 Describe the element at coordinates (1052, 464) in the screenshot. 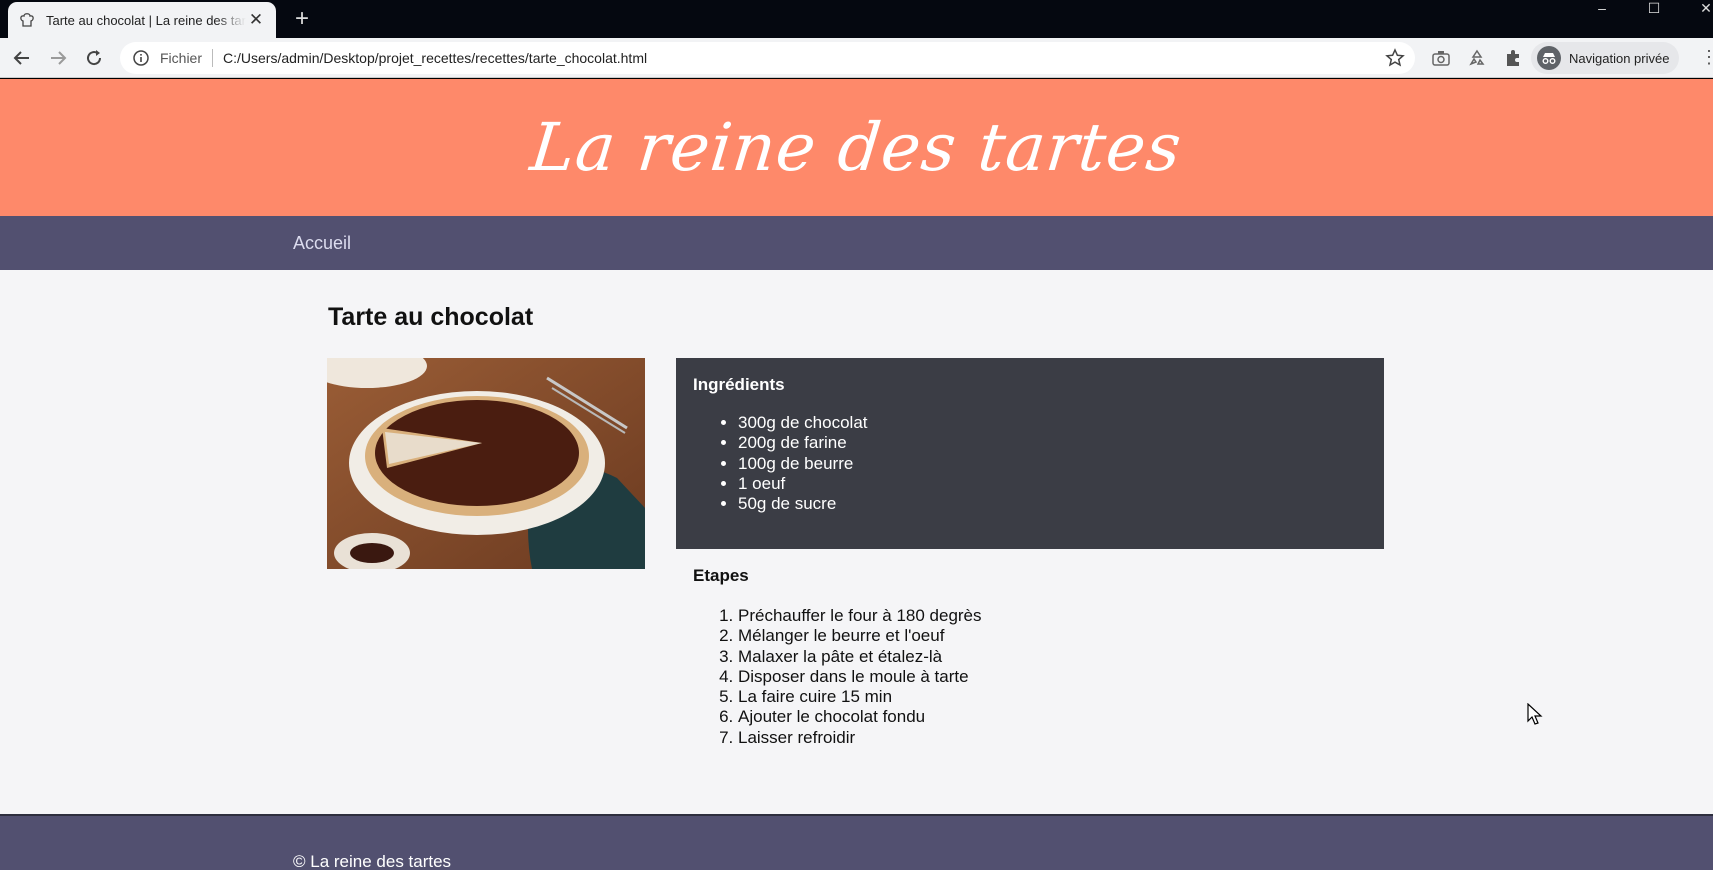

I see `ingredient-item: 100g de beurre` at that location.